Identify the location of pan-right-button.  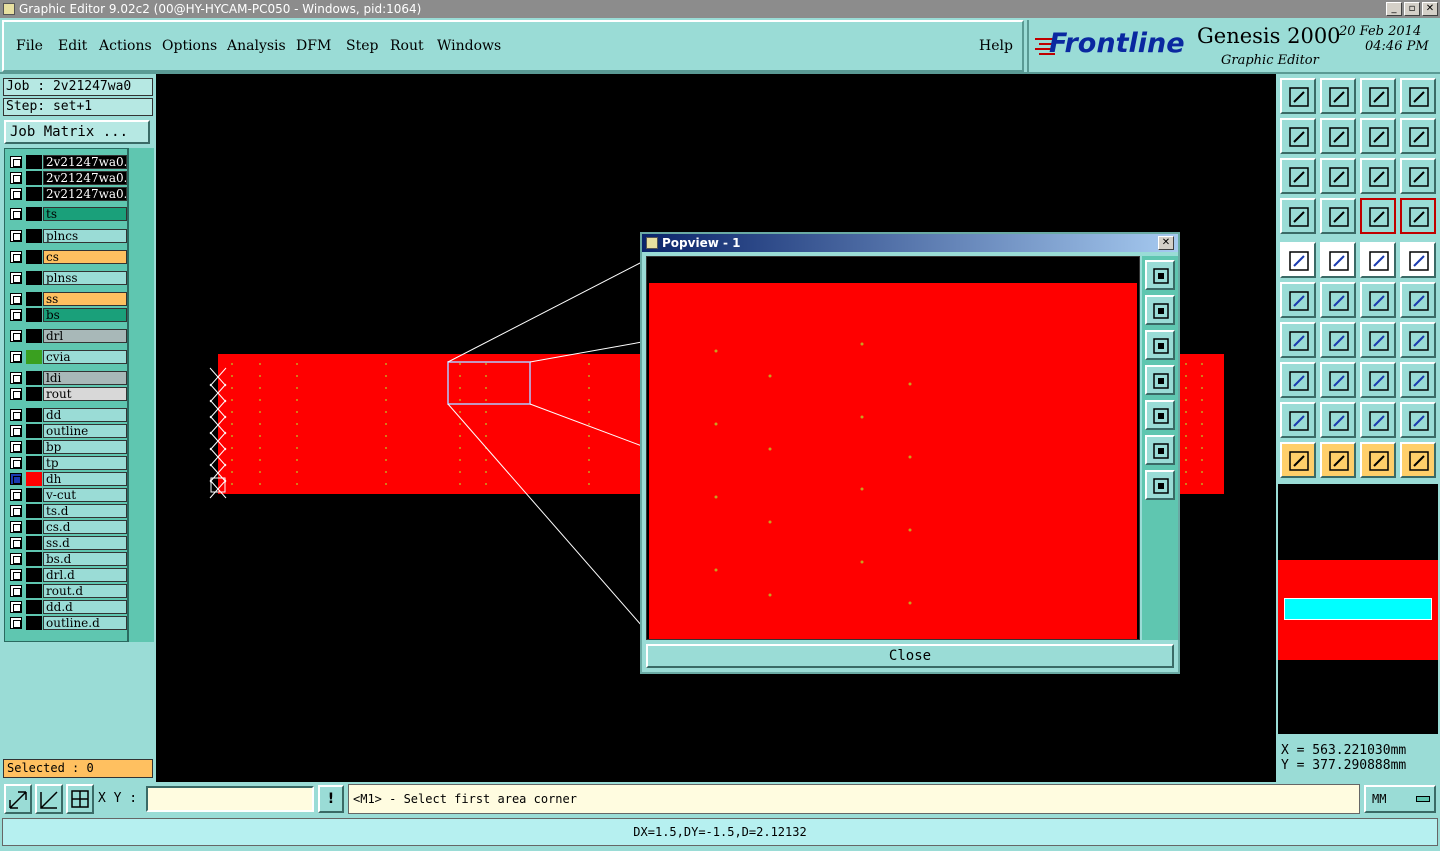
(1160, 415).